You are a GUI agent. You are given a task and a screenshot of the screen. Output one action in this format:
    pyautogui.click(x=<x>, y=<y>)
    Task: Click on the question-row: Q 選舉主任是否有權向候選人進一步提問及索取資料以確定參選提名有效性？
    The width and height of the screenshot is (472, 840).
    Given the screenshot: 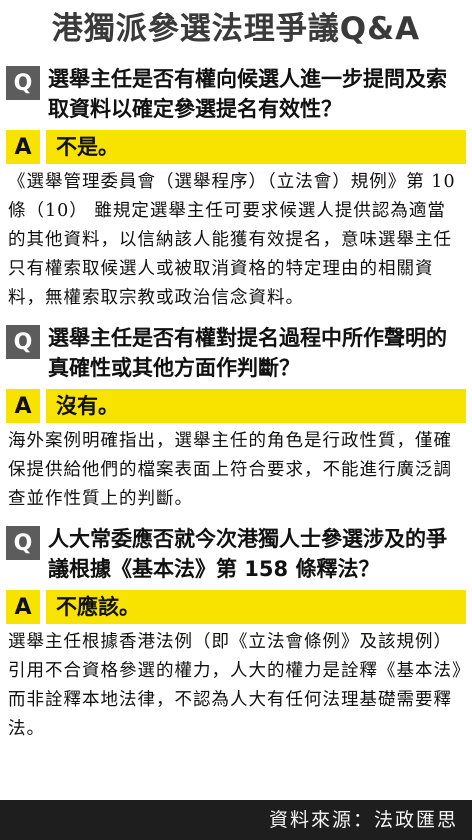 What is the action you would take?
    pyautogui.click(x=236, y=94)
    